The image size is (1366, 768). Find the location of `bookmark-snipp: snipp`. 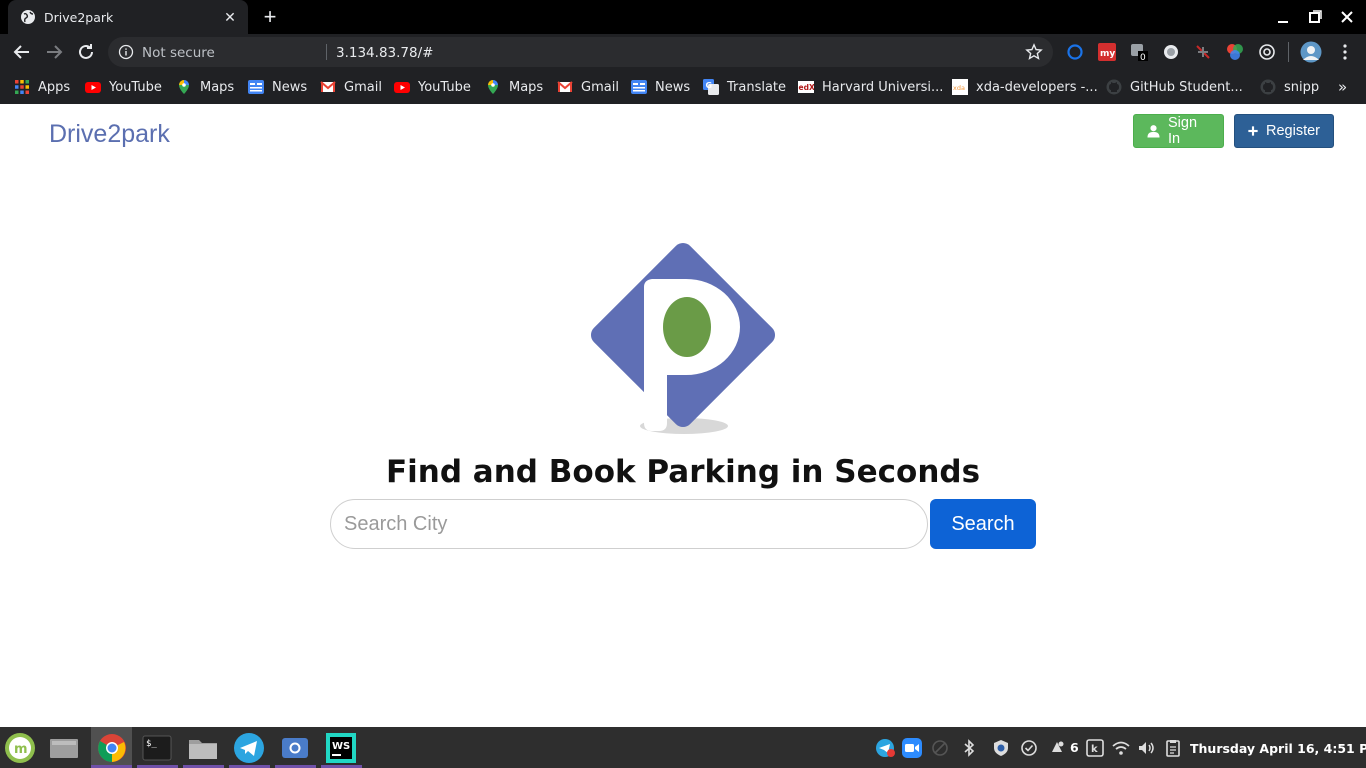

bookmark-snipp: snipp is located at coordinates (1289, 87).